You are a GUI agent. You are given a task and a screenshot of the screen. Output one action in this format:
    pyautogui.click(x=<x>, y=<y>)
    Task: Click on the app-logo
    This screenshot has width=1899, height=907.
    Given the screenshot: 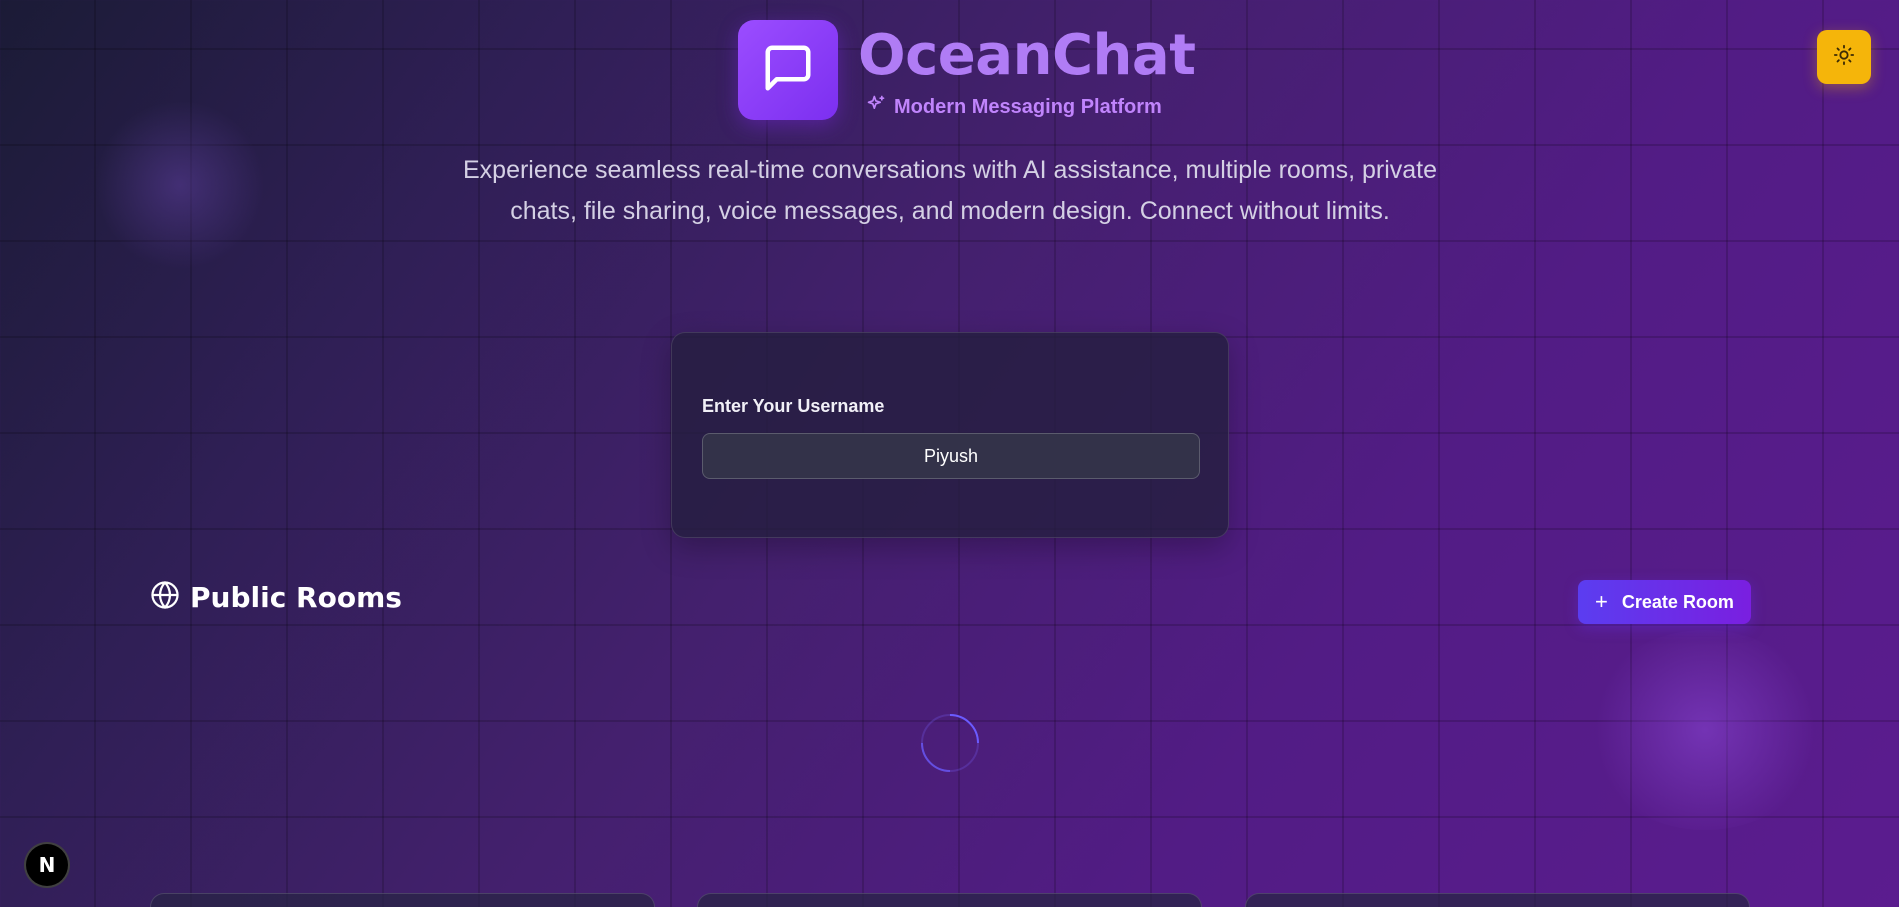 What is the action you would take?
    pyautogui.click(x=788, y=70)
    